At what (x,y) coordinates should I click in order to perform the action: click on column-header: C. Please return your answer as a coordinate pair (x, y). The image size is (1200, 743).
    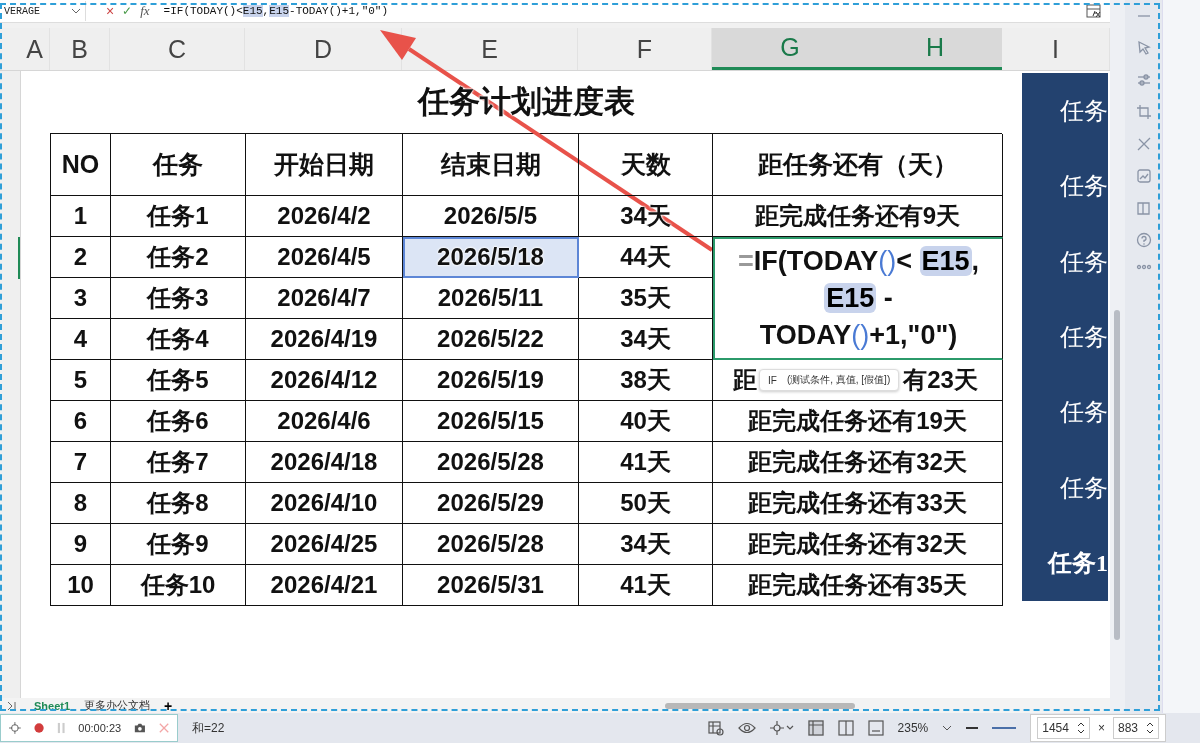
    Looking at the image, I should click on (177, 49).